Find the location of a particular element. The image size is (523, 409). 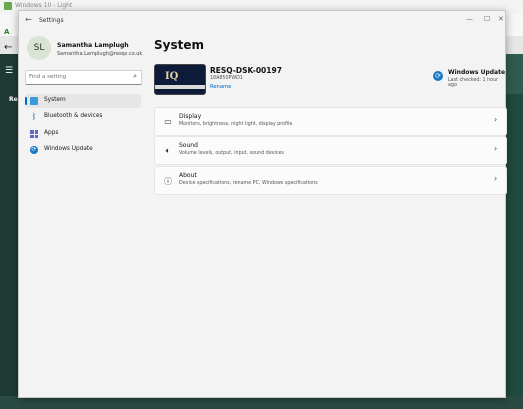

sidebar-item-bluetooth: ᛒ Bluetooth & devices is located at coordinates (83, 117).